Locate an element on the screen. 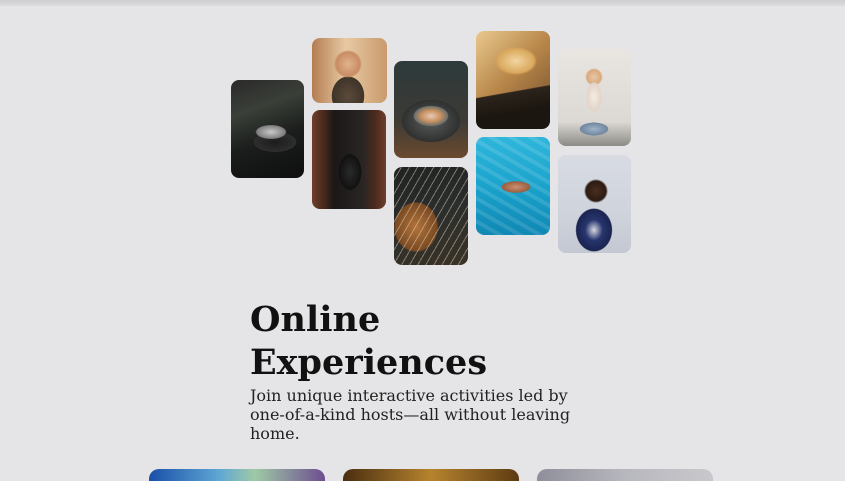  swimmer-photo is located at coordinates (513, 186).